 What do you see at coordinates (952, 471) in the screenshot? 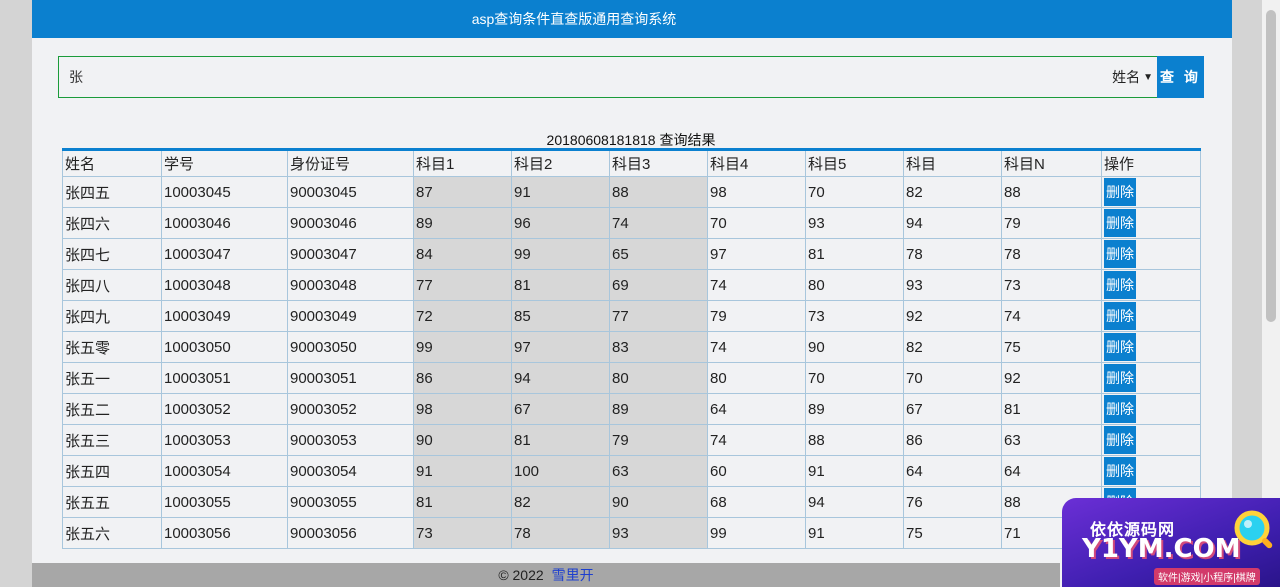
I see `table-cell: 64` at bounding box center [952, 471].